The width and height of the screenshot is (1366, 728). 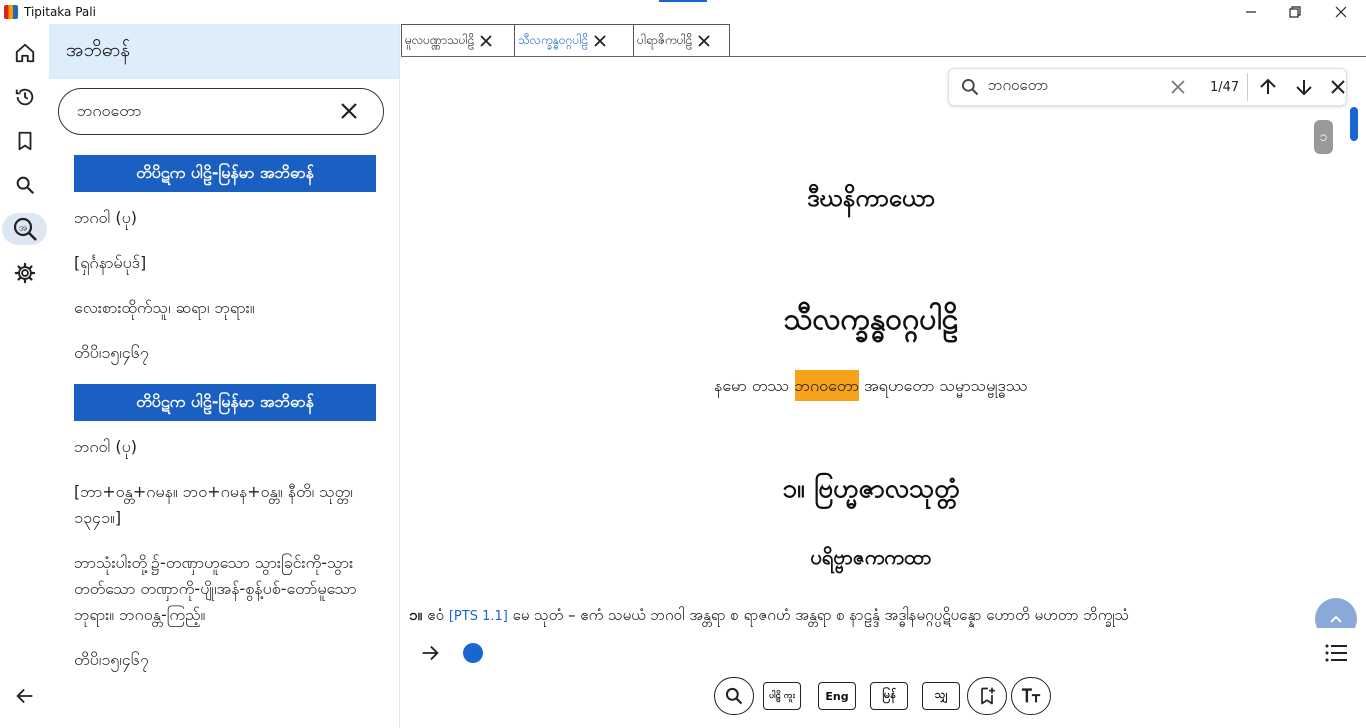 I want to click on book-title: သီလက္ခန္ဓဝဂ္ဂပါဠိ, so click(x=871, y=319).